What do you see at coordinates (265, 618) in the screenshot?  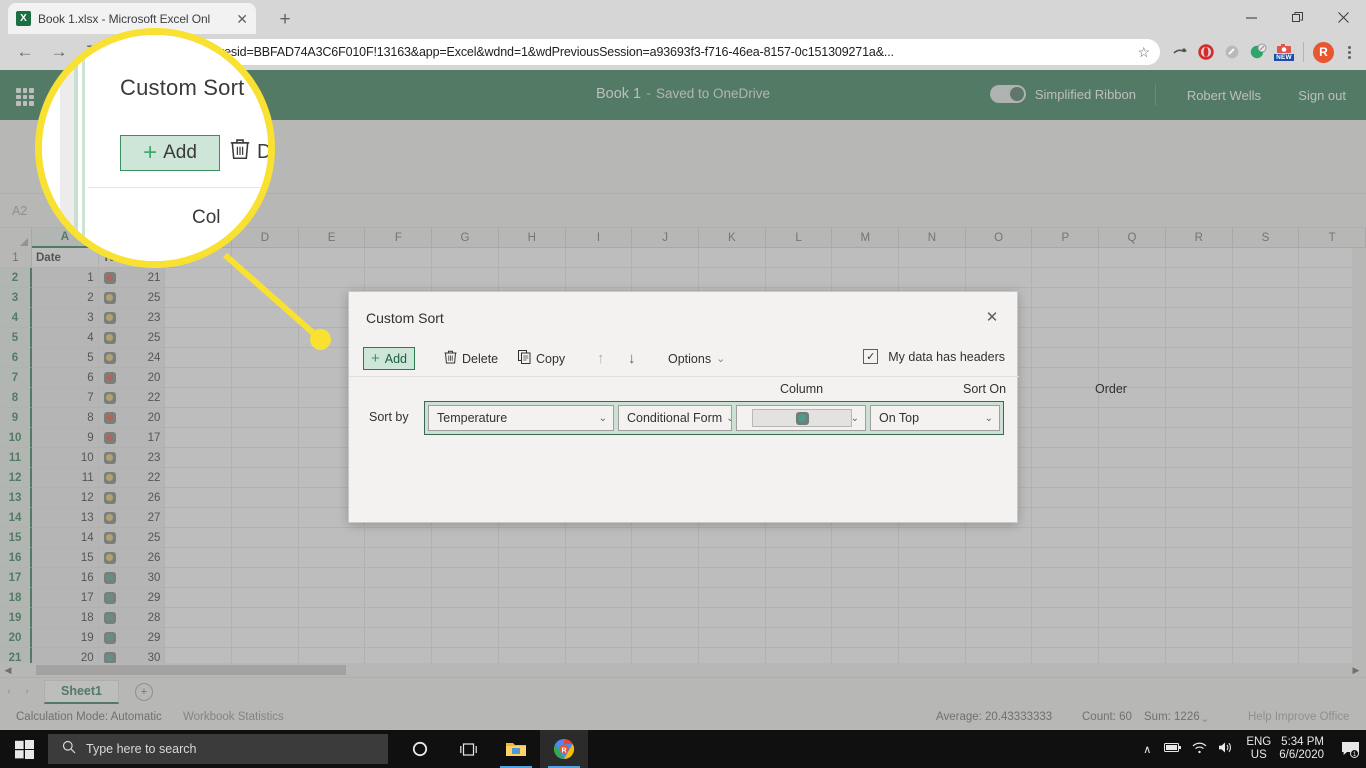 I see `cell-D19` at bounding box center [265, 618].